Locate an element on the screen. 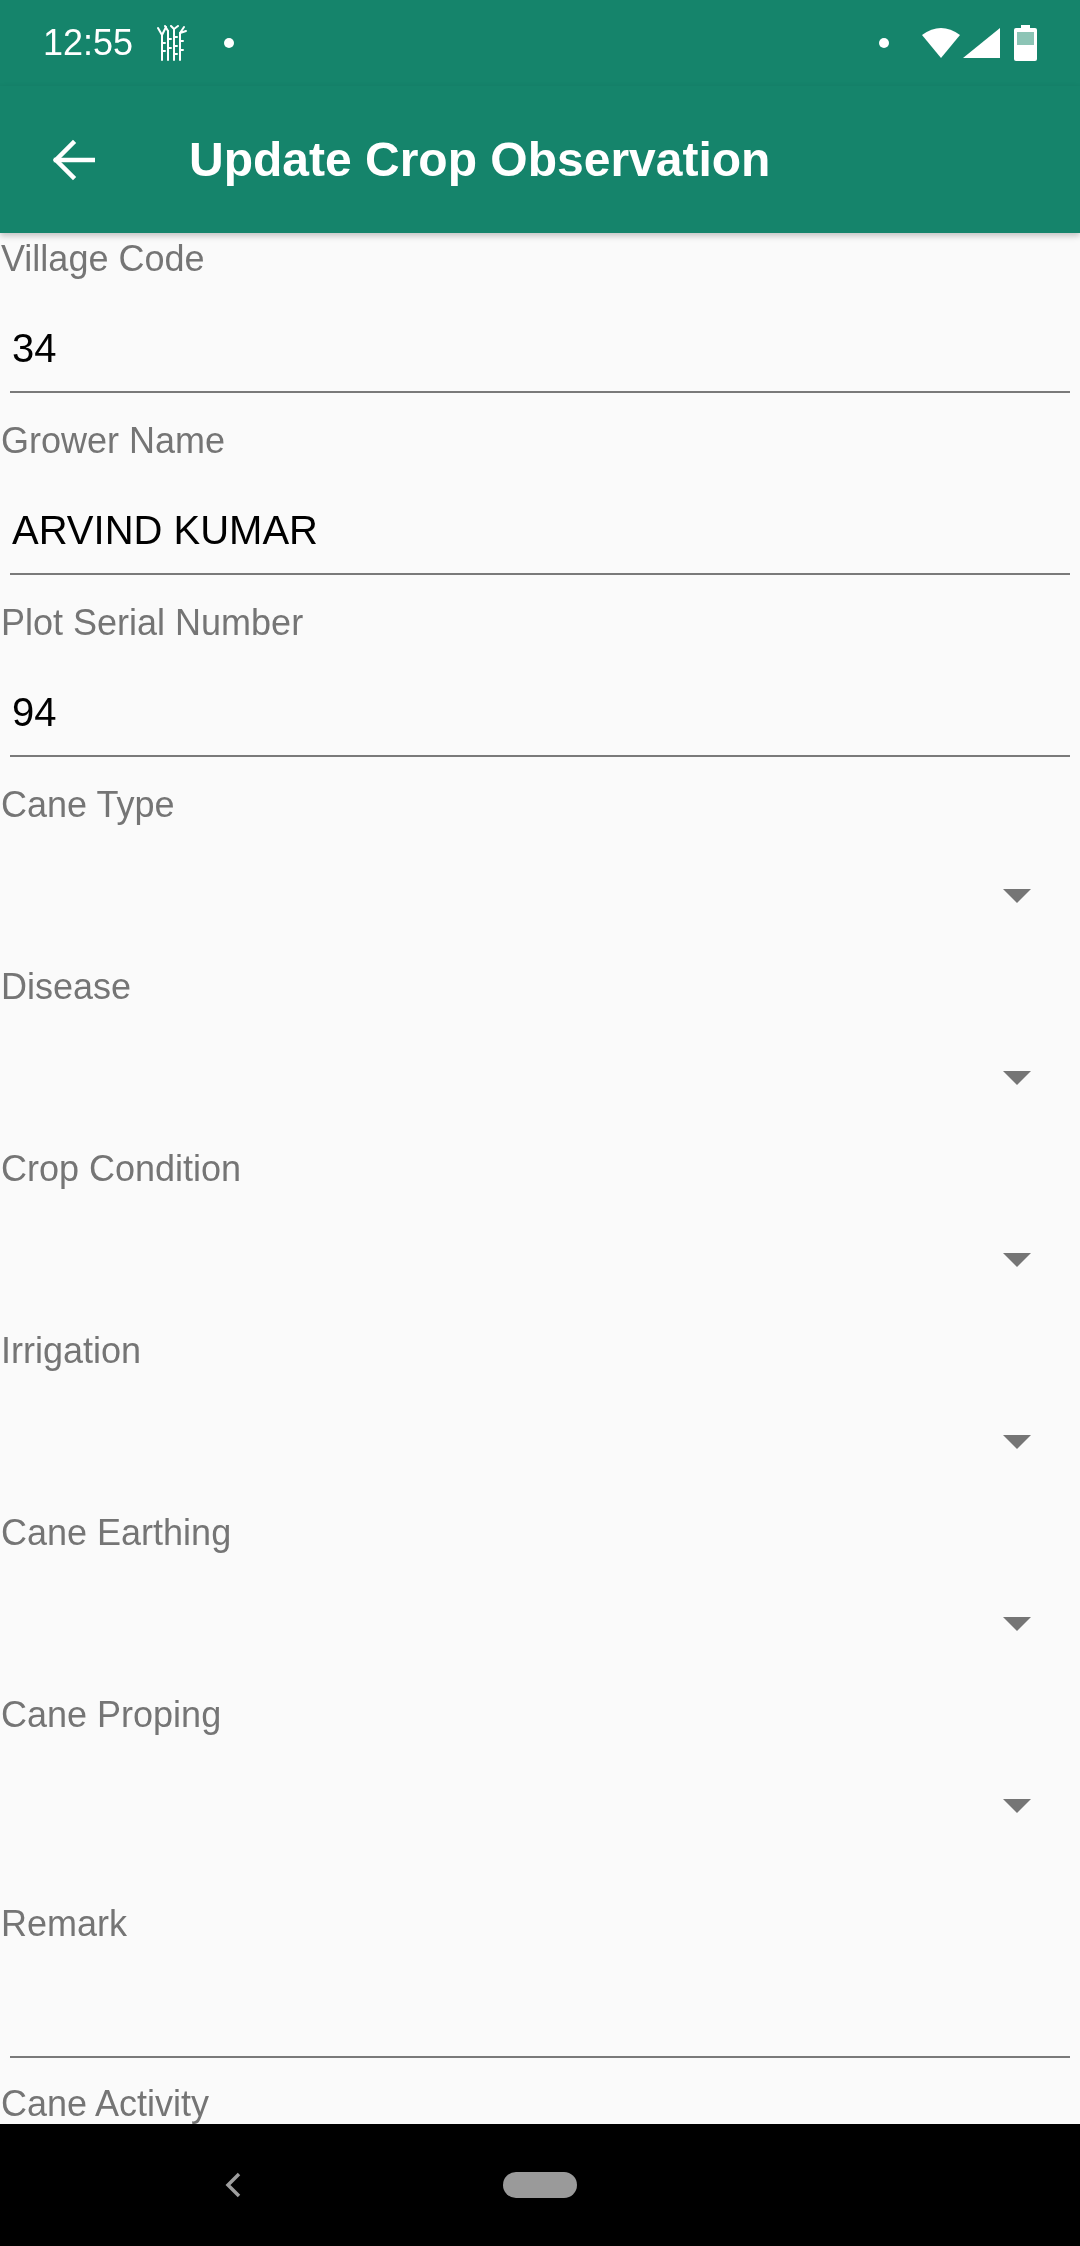 The image size is (1080, 2246). field-label: Cane Earthing is located at coordinates (116, 1533).